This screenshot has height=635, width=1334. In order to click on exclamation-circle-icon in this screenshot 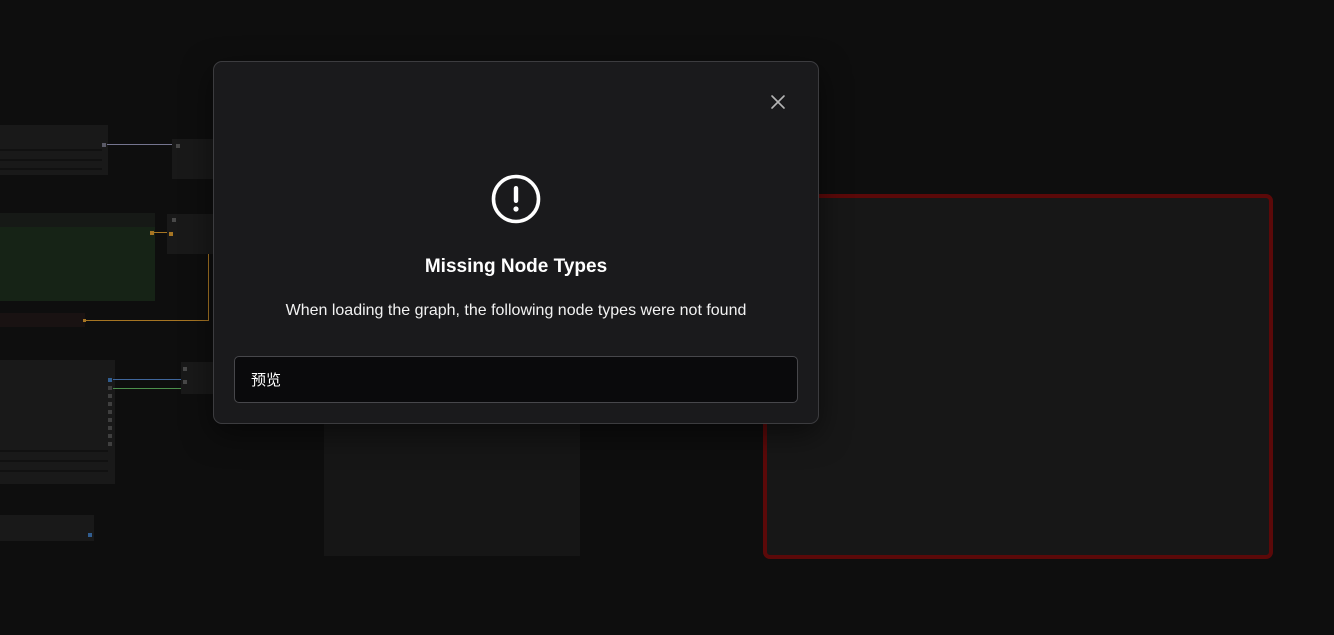, I will do `click(516, 199)`.